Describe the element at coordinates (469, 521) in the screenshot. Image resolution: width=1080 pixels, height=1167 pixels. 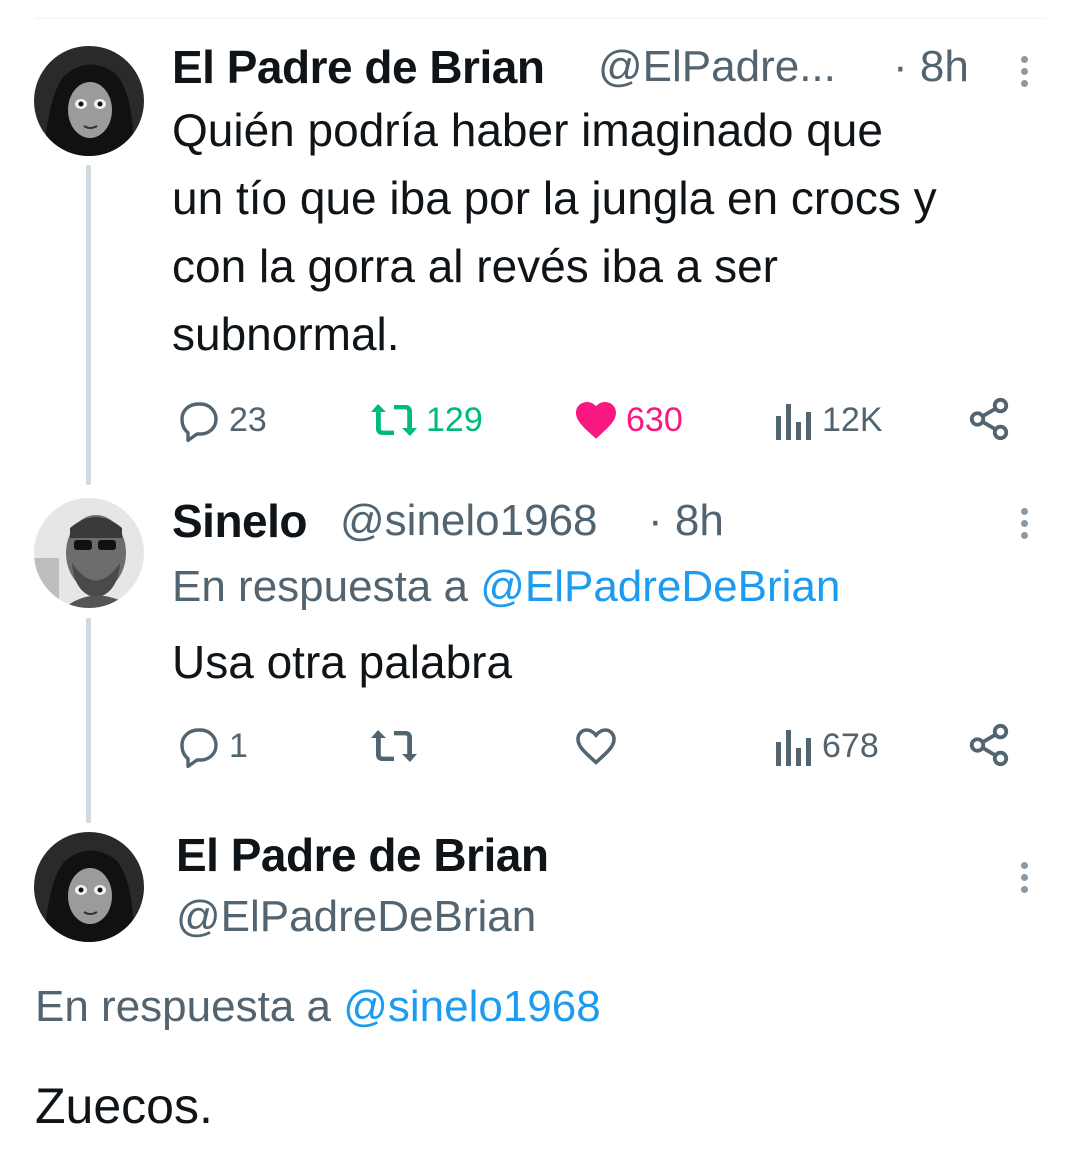
I see `author-handle: @sinelo1968` at that location.